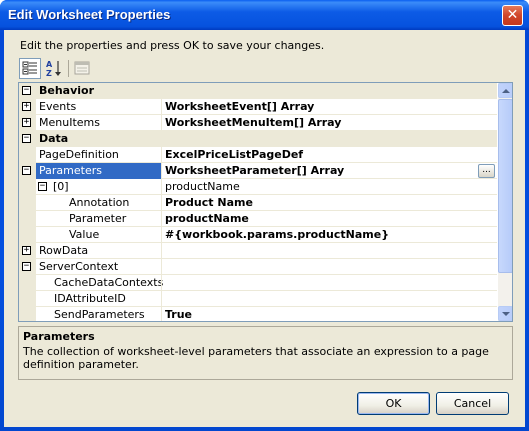  Describe the element at coordinates (178, 314) in the screenshot. I see `property-value: True` at that location.